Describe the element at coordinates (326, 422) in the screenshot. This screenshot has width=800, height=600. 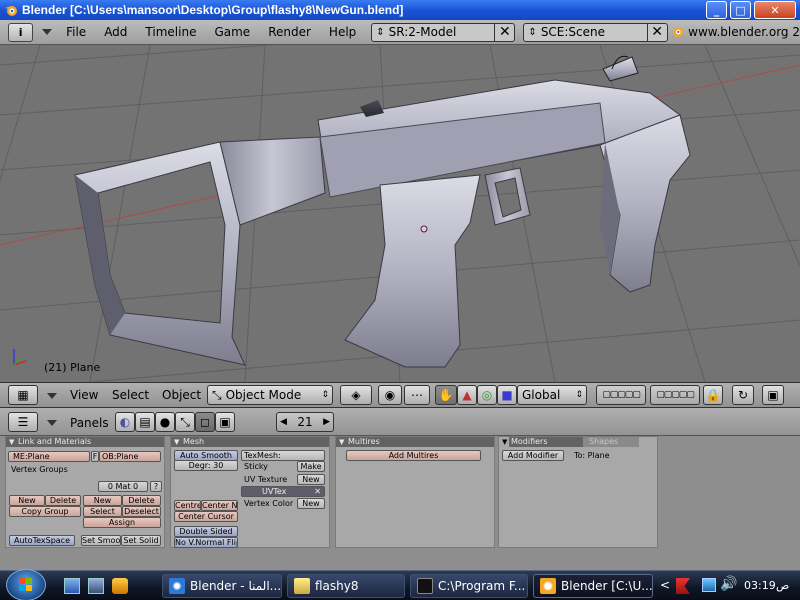
I see `frame-increment-icon: ▶` at that location.